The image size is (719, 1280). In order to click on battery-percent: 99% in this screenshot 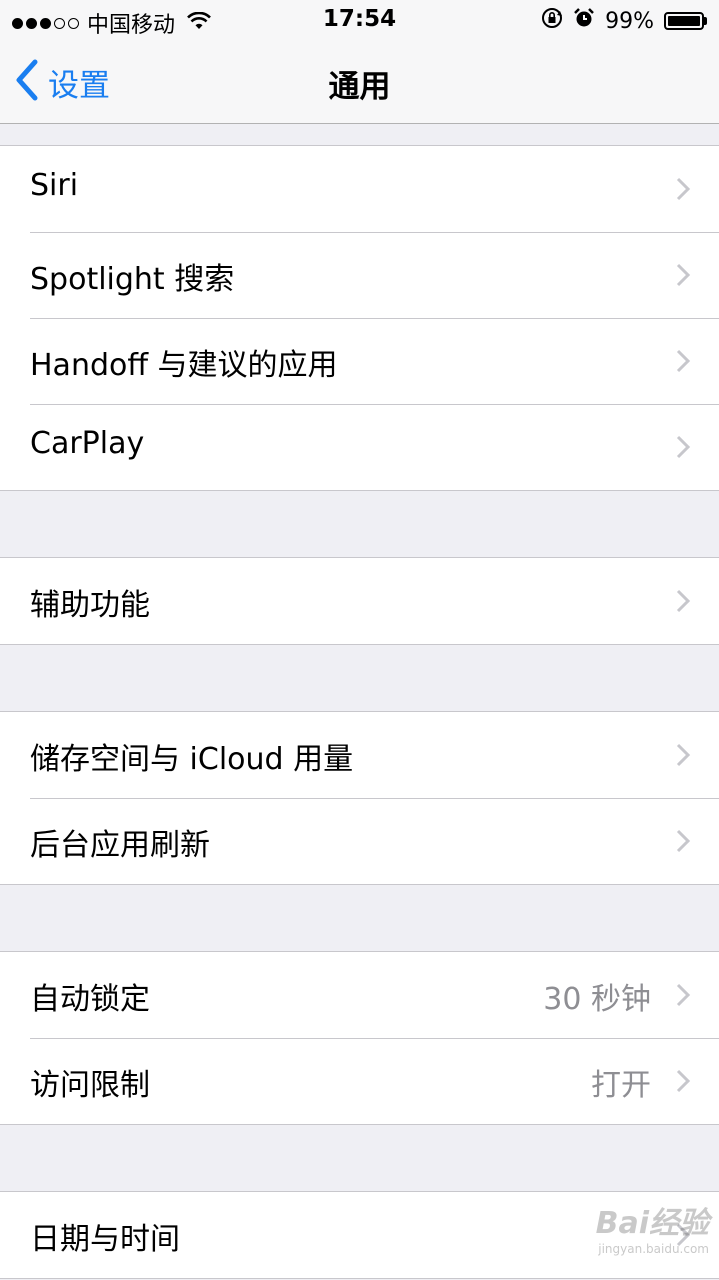, I will do `click(629, 21)`.